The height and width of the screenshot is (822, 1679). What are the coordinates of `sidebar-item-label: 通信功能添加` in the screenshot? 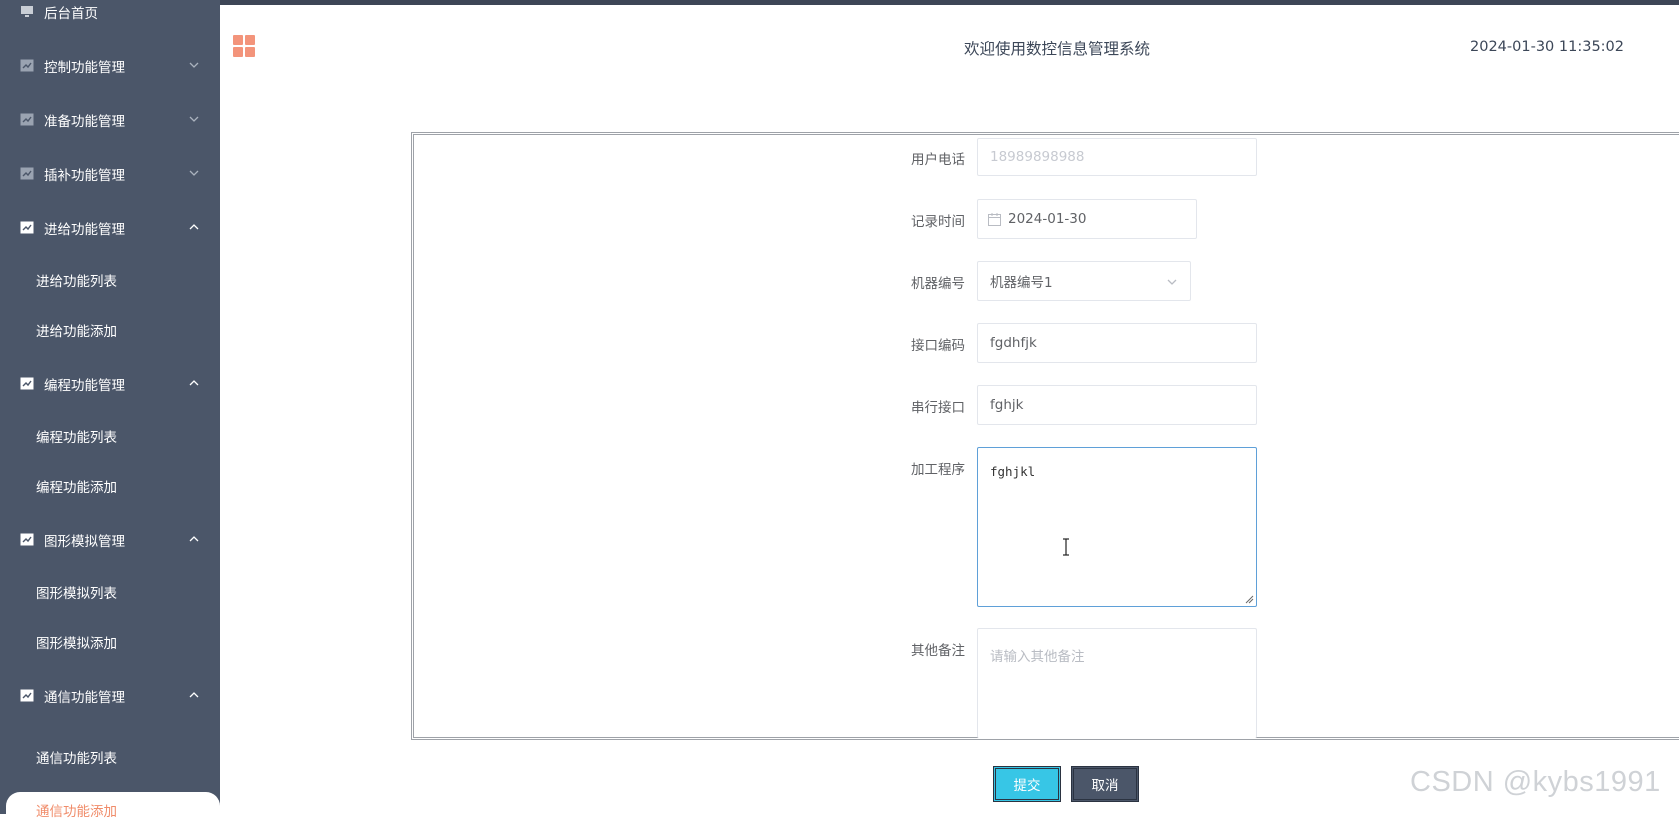 It's located at (76, 812).